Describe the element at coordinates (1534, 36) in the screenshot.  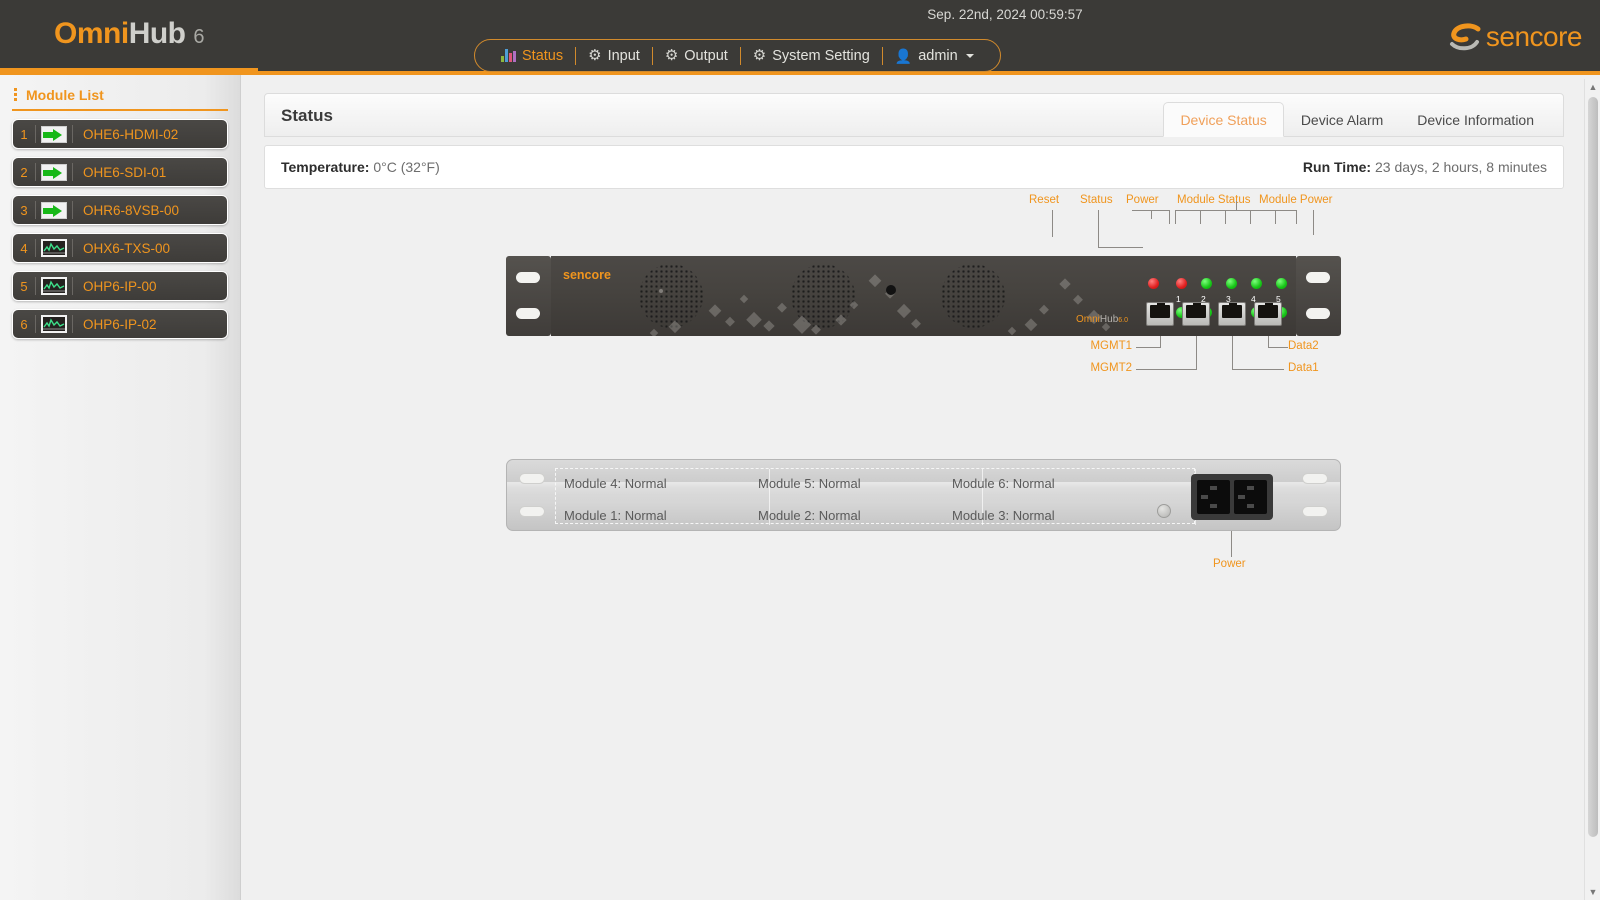
I see `sencore-brand-text: sencore` at that location.